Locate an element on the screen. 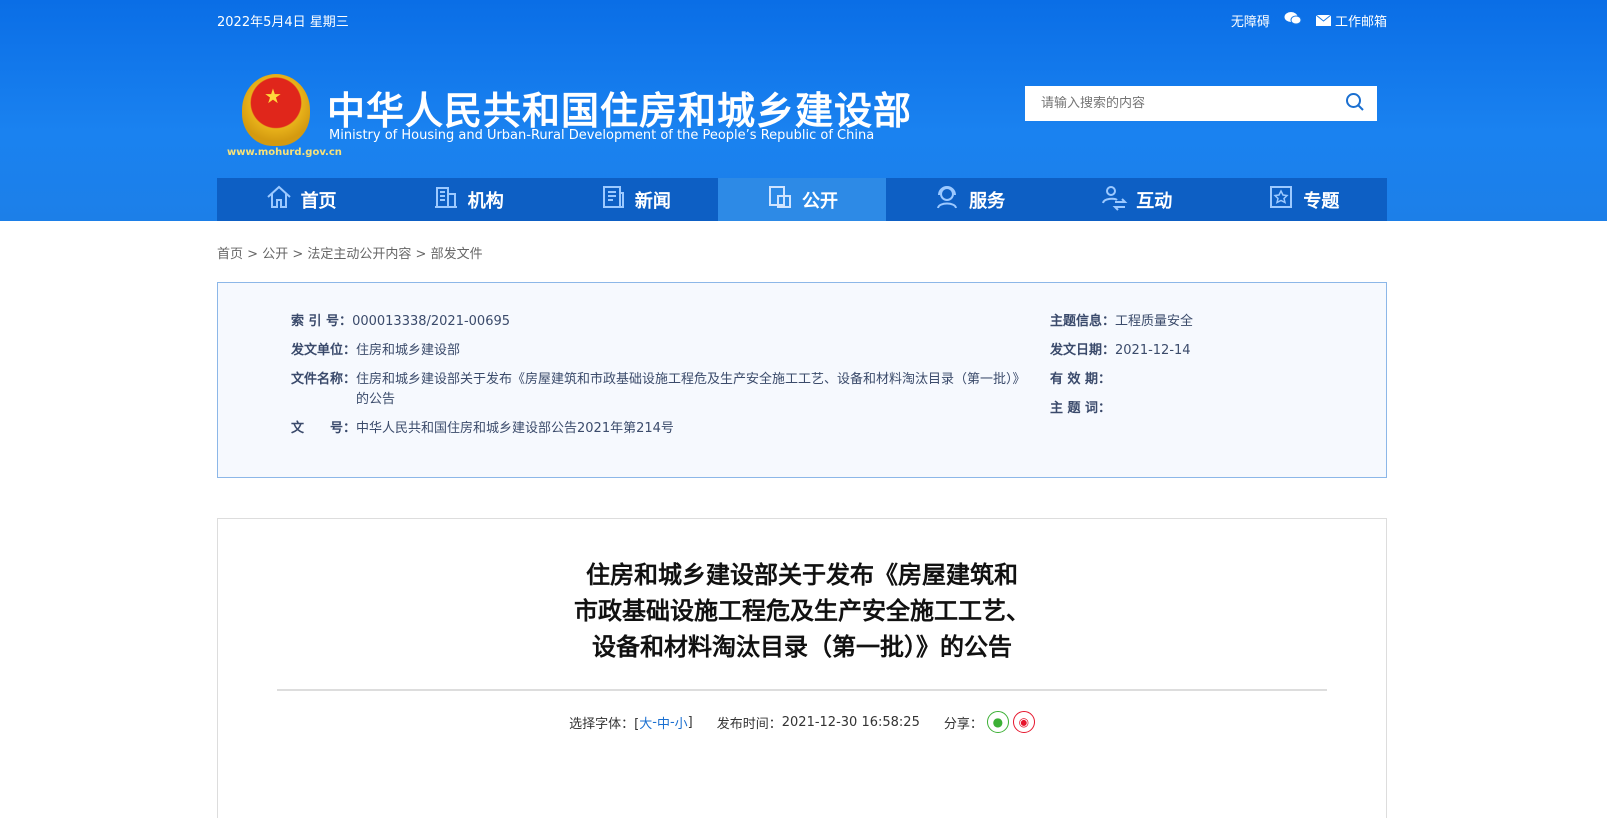 This screenshot has height=818, width=1607. index-label: 索 引 号： is located at coordinates (322, 321).